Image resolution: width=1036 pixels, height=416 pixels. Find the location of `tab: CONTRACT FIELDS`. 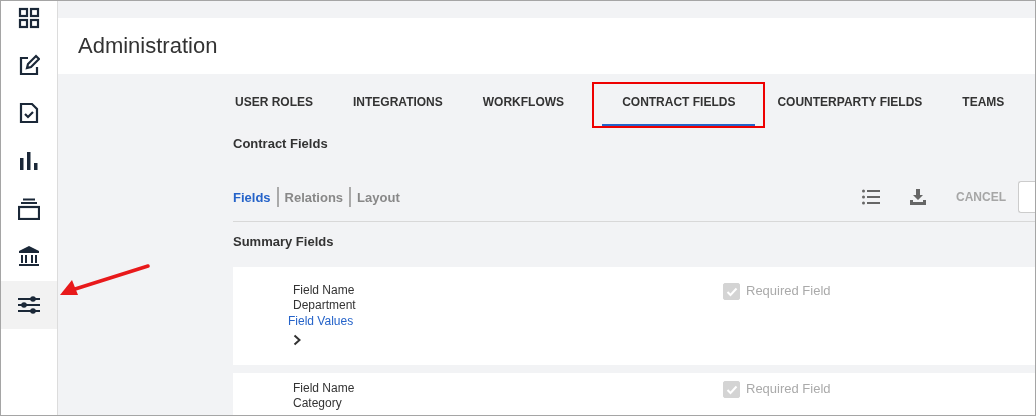

tab: CONTRACT FIELDS is located at coordinates (679, 105).